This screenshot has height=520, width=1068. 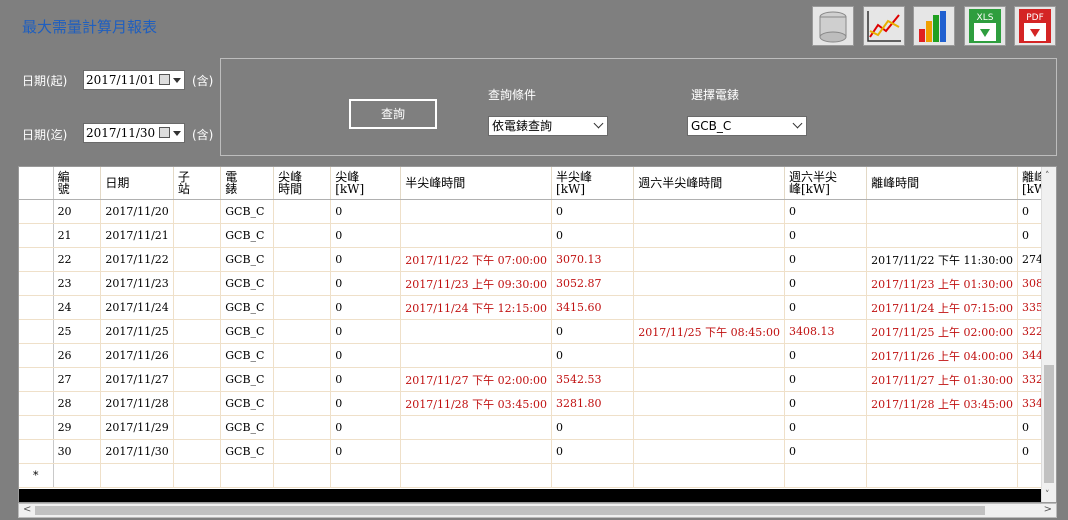 I want to click on dropdown-arrow-icon, so click(x=177, y=80).